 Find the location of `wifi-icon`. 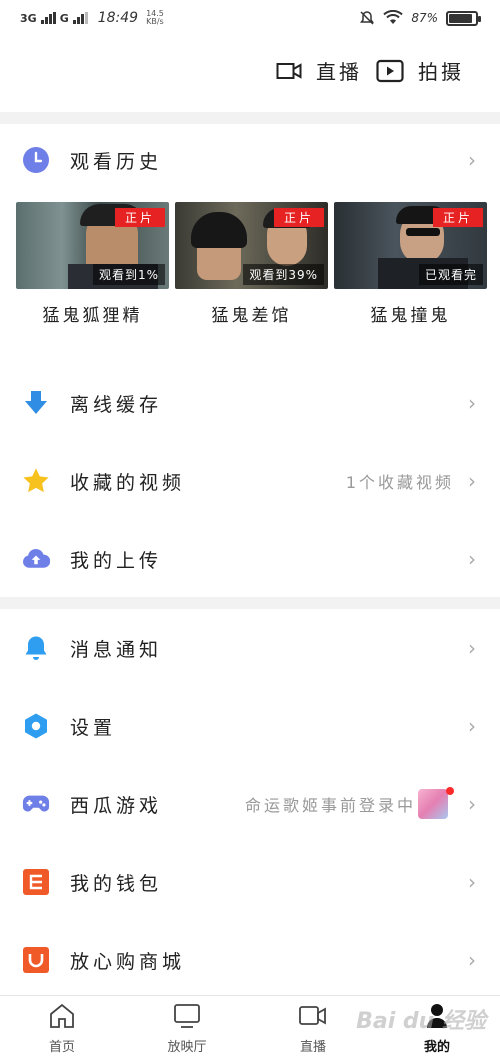

wifi-icon is located at coordinates (393, 17).